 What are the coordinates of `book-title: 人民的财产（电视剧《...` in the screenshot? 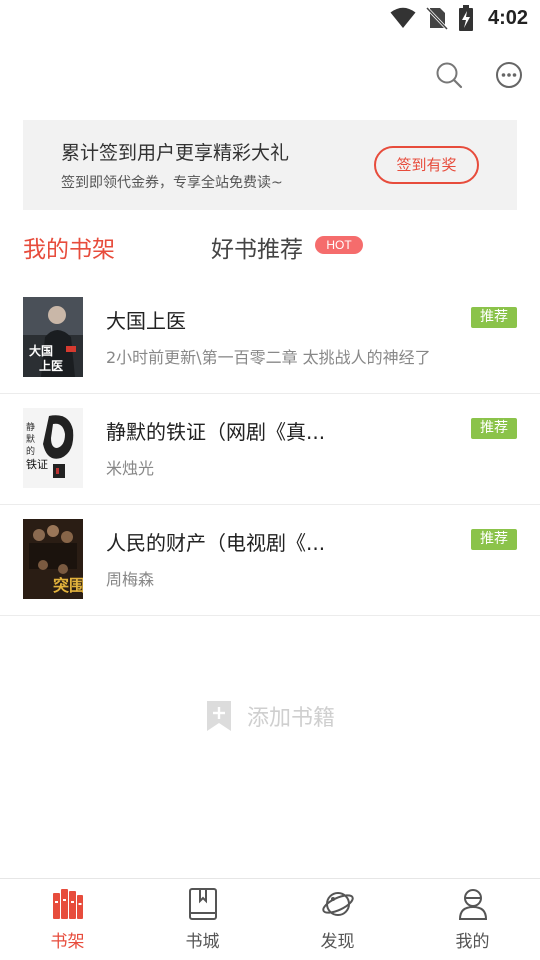 It's located at (216, 543).